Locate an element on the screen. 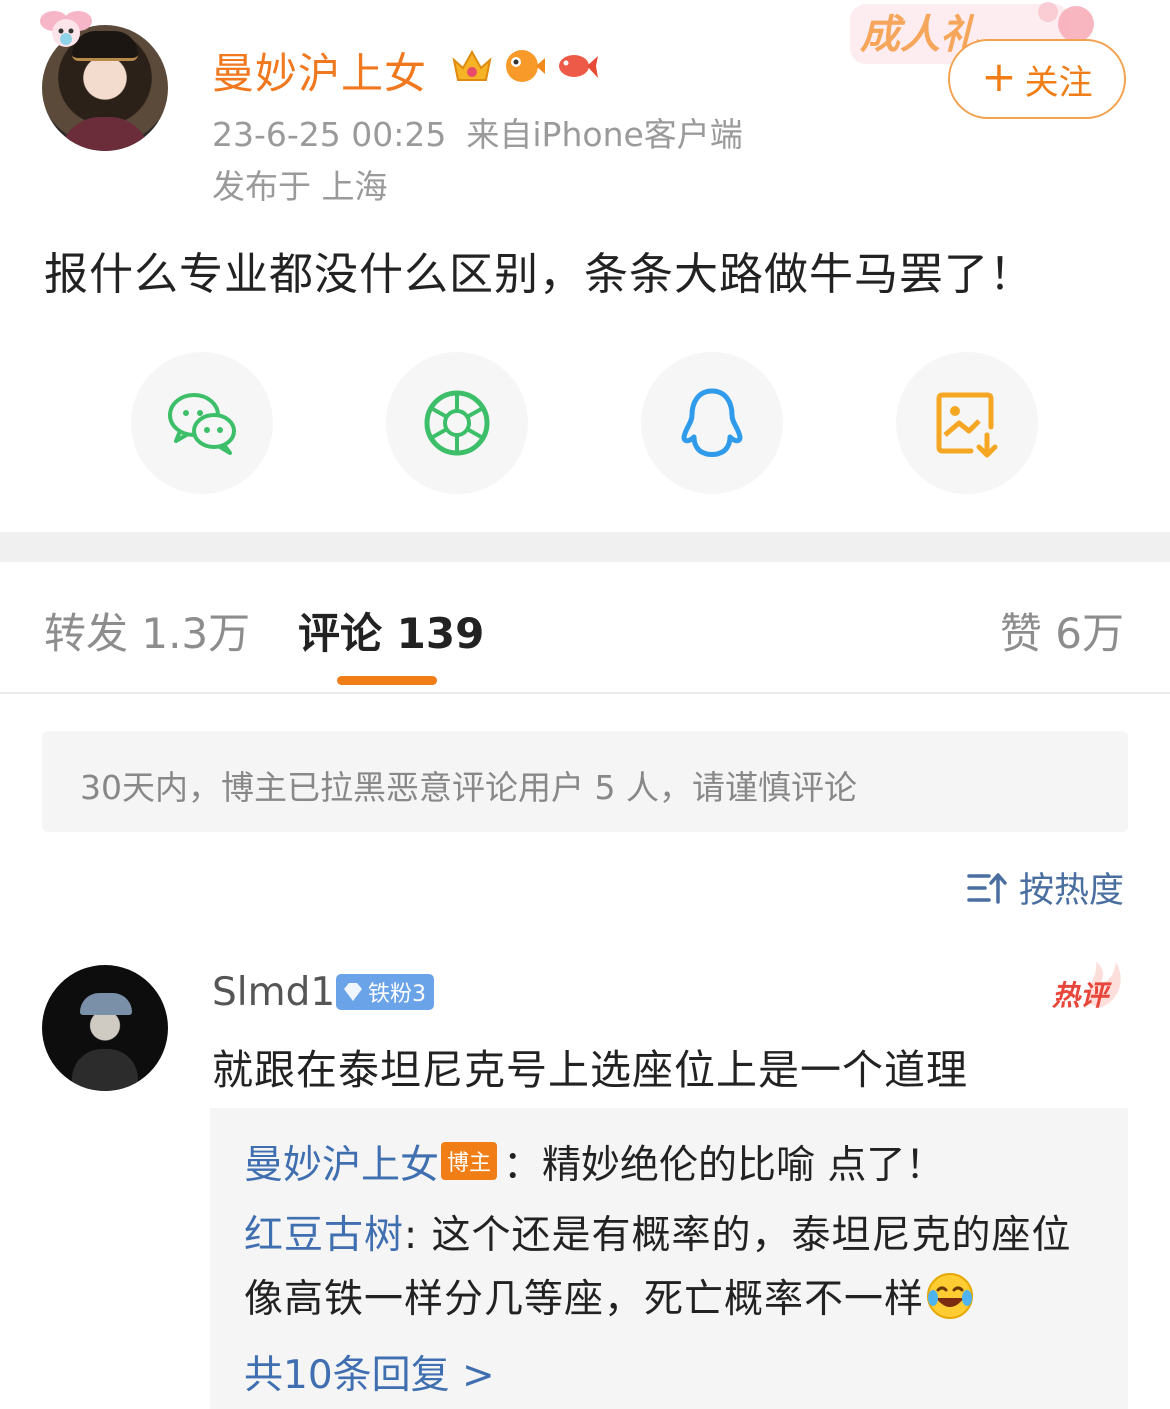  save-image-button is located at coordinates (967, 423).